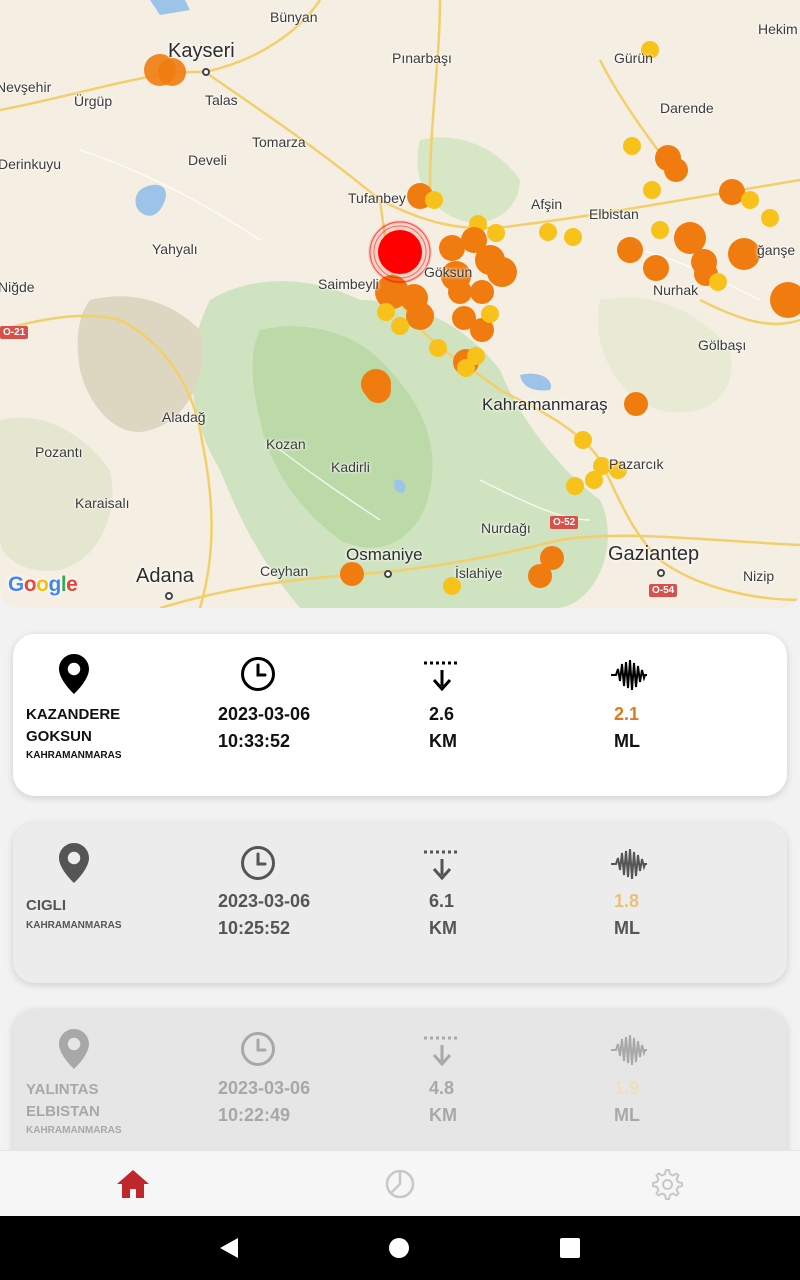 The width and height of the screenshot is (800, 1280). What do you see at coordinates (175, 249) in the screenshot?
I see `map-label-yahyali: Yahyalı` at bounding box center [175, 249].